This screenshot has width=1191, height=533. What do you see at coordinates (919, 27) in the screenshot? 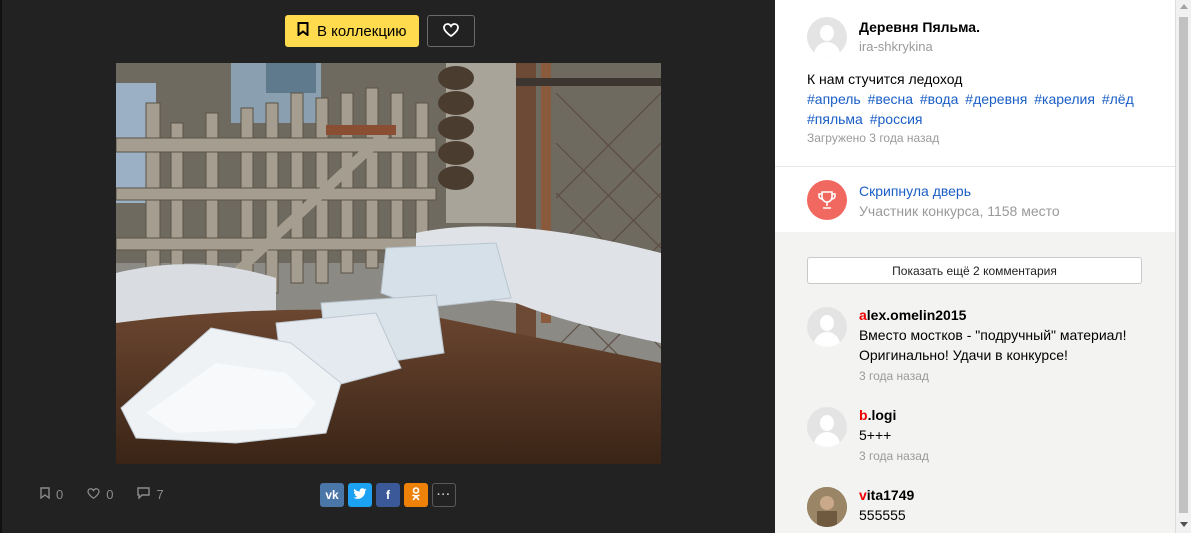
I see `author-name: Деревня Пяльма.` at bounding box center [919, 27].